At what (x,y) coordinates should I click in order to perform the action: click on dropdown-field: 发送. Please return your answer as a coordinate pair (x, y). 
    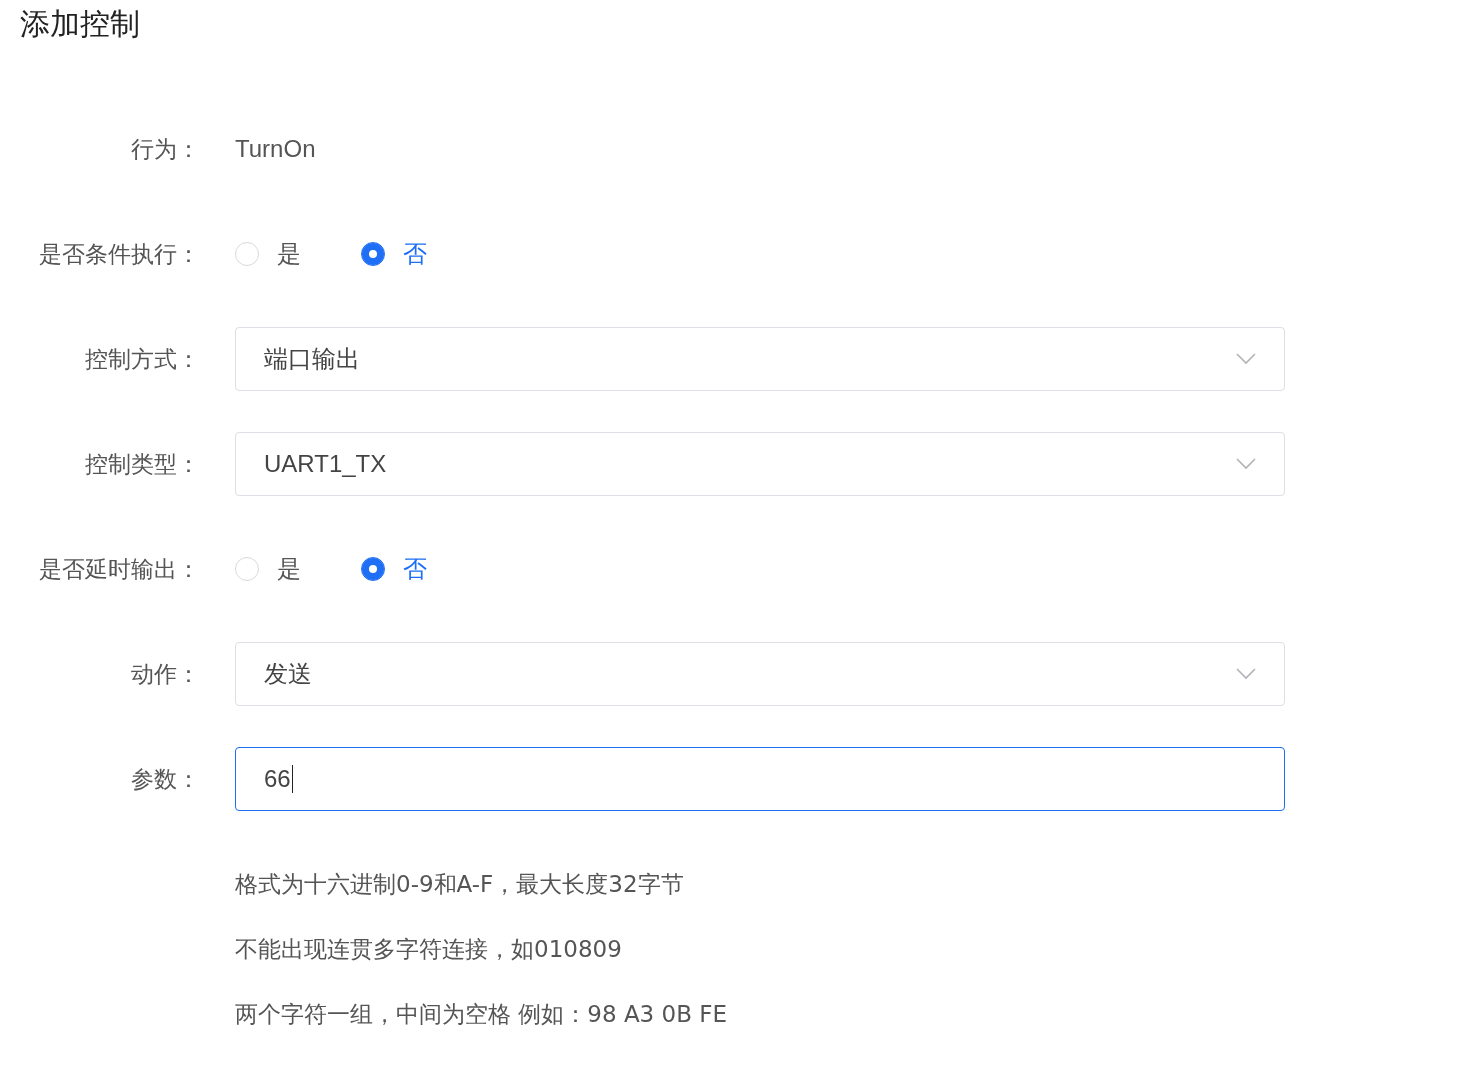
    Looking at the image, I should click on (760, 674).